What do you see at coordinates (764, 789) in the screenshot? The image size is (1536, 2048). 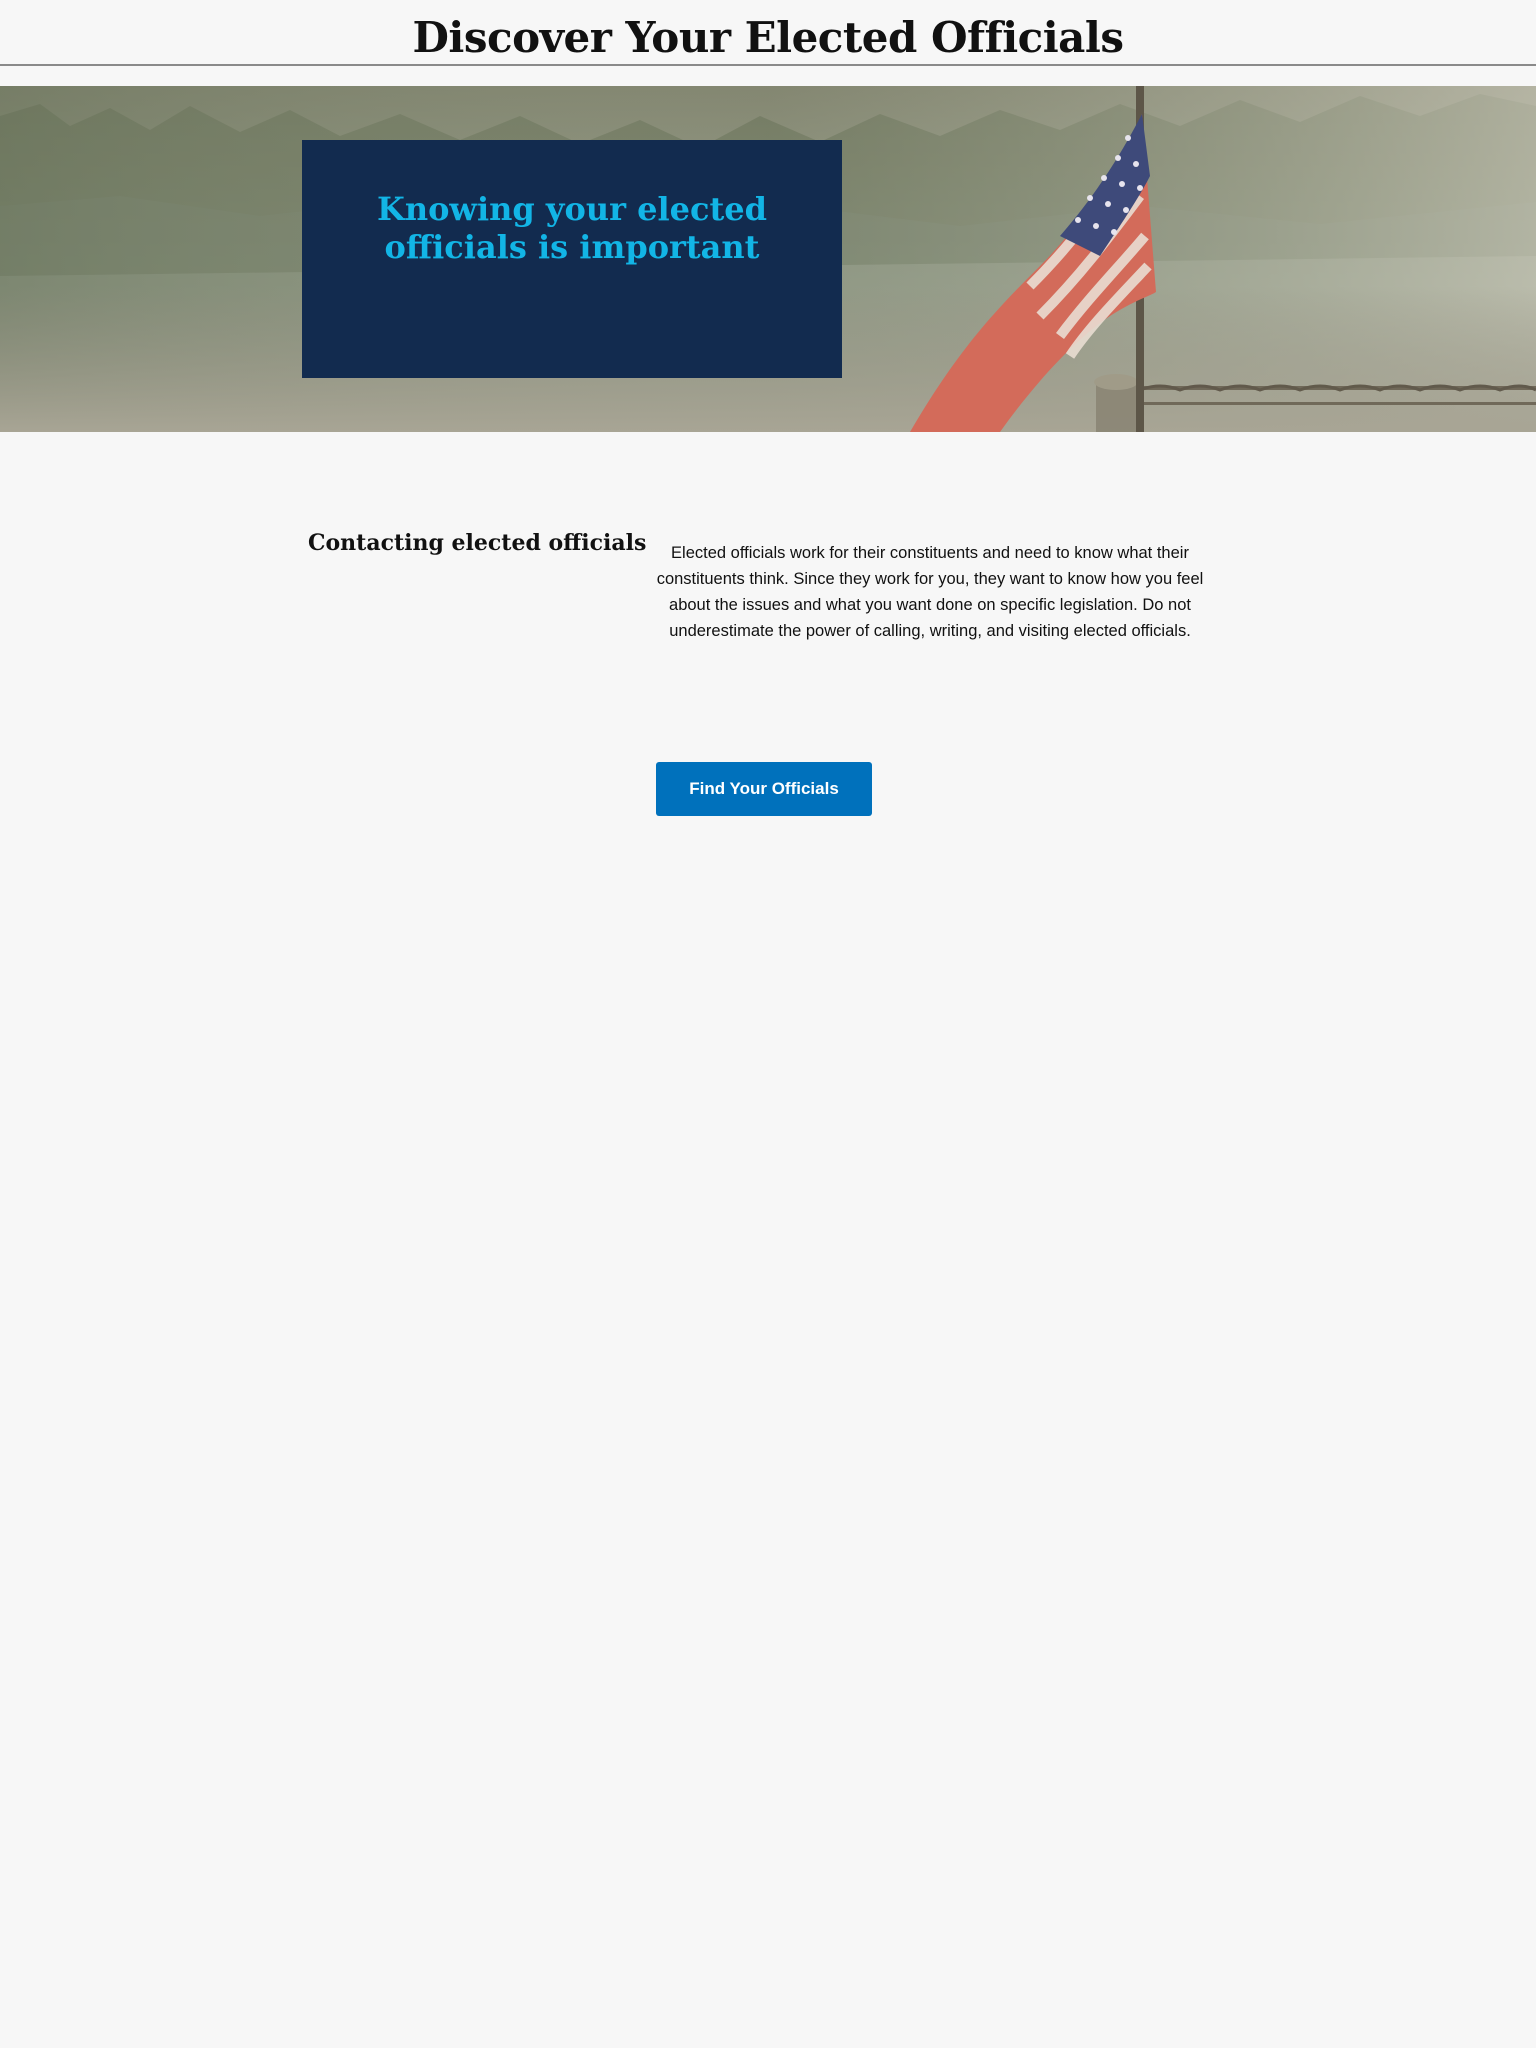 I see `find-your-officials-button: Find Your Officials` at bounding box center [764, 789].